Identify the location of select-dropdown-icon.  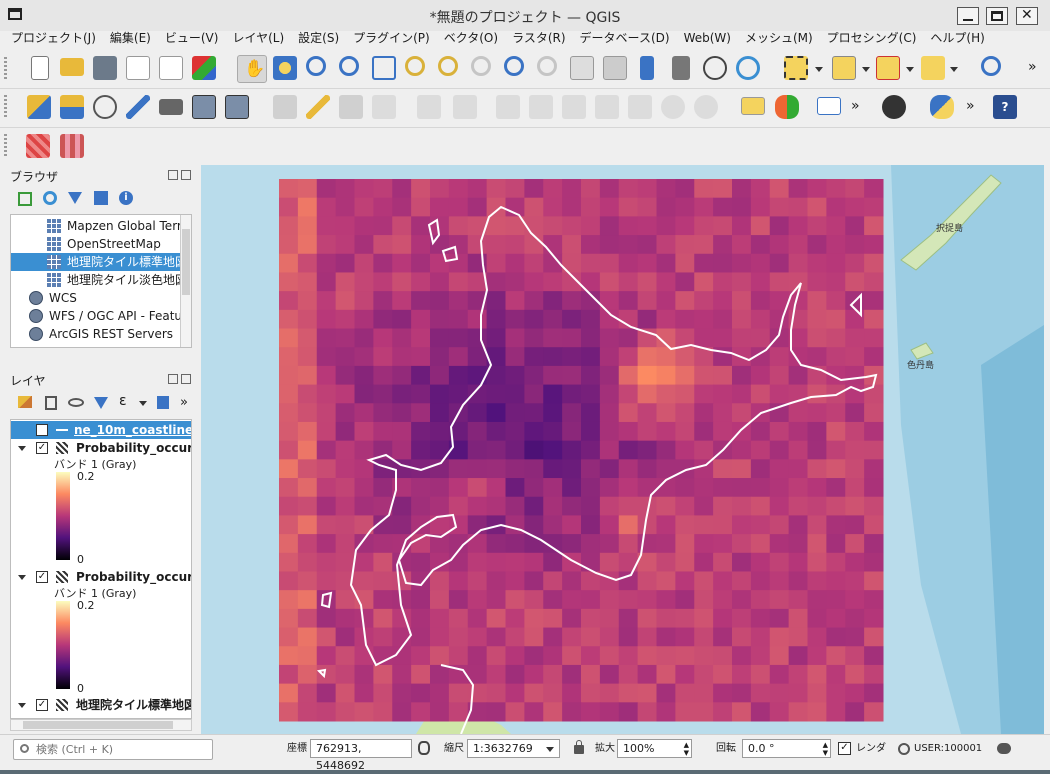
(819, 69).